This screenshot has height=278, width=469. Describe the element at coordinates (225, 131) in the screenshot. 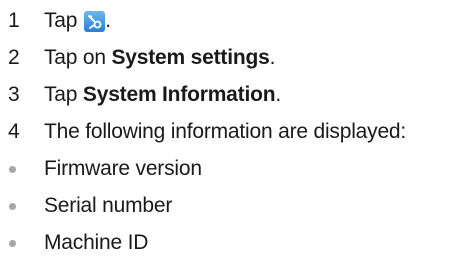

I see `step-text: The following information are displayed:` at that location.